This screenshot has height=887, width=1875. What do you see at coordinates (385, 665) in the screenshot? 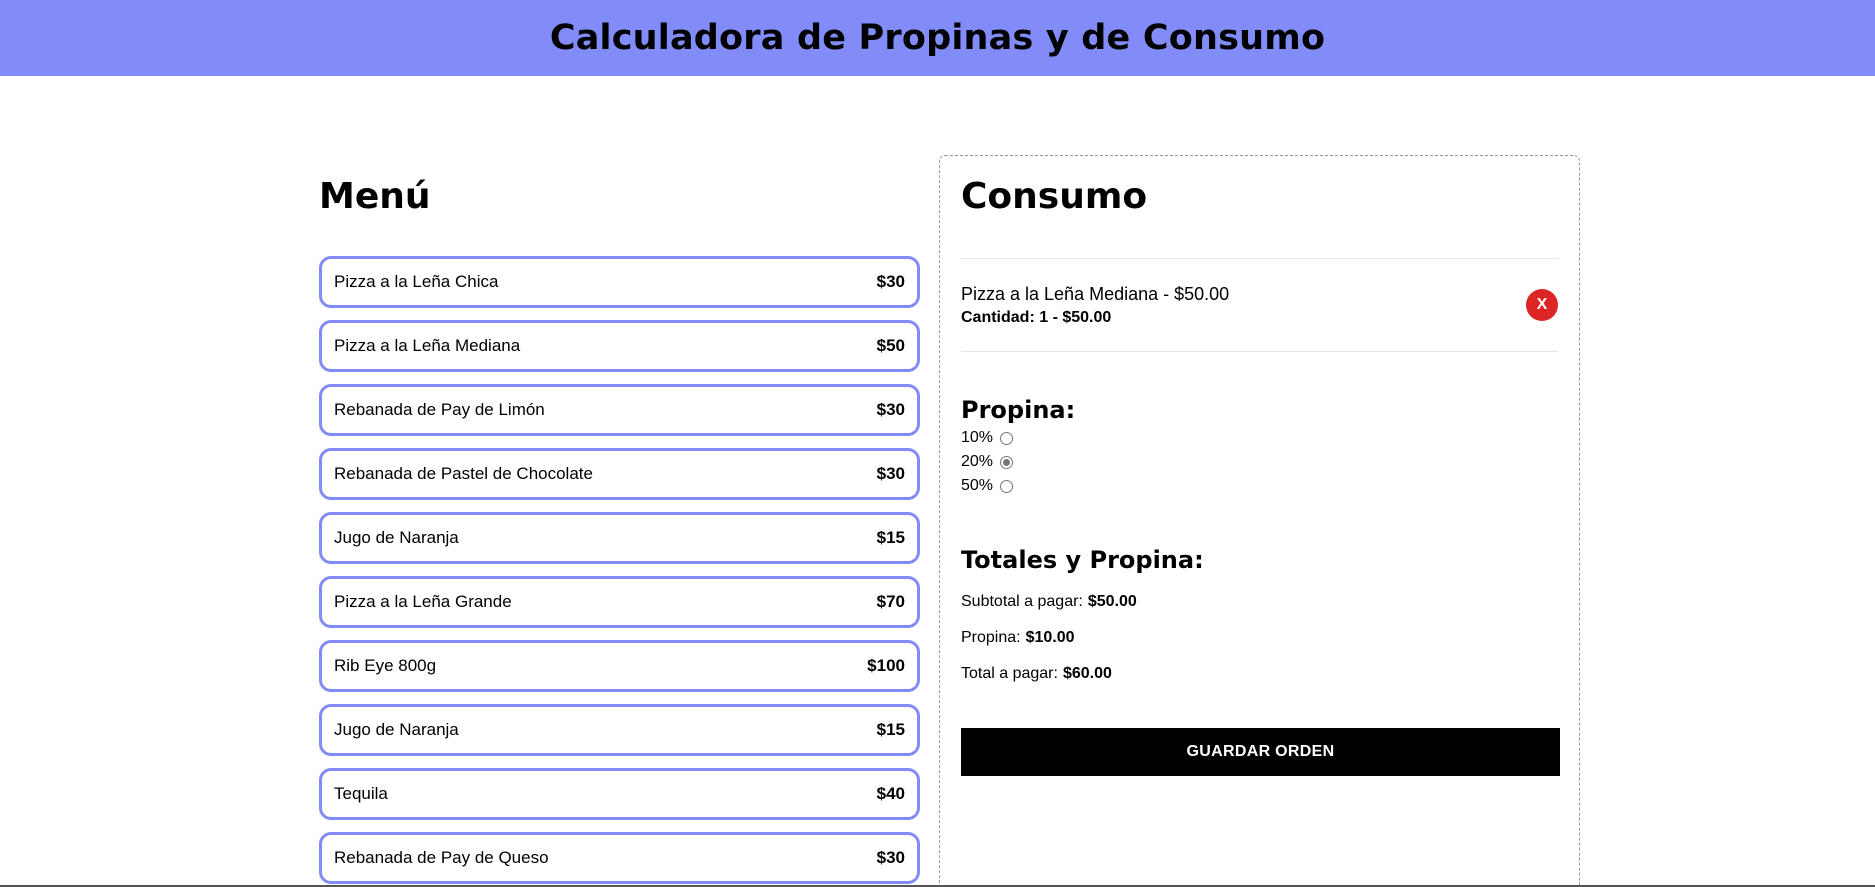
I see `menu-item-name: Rib Eye 800g` at bounding box center [385, 665].